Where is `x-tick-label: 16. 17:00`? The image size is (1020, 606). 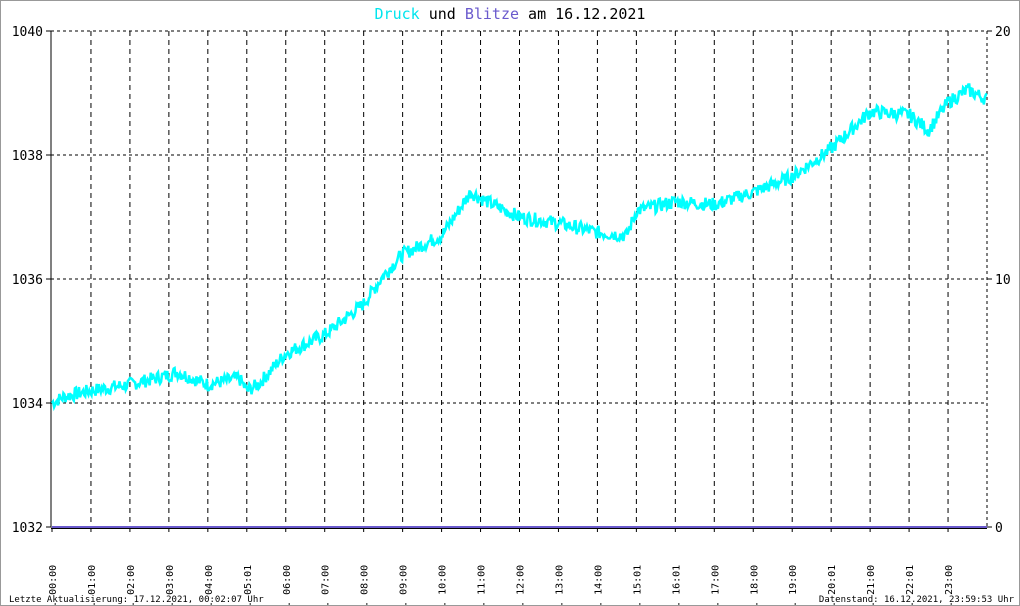 x-tick-label: 16. 17:00 is located at coordinates (715, 585).